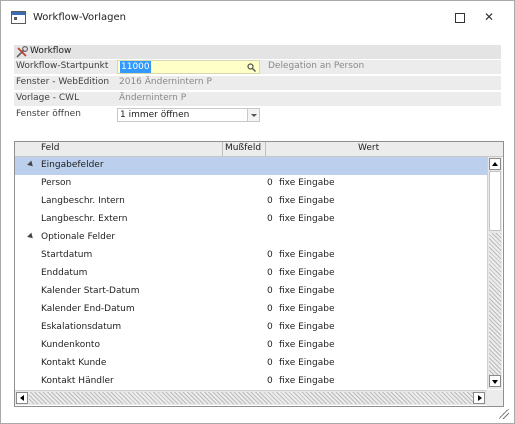  I want to click on tools-icon, so click(22, 52).